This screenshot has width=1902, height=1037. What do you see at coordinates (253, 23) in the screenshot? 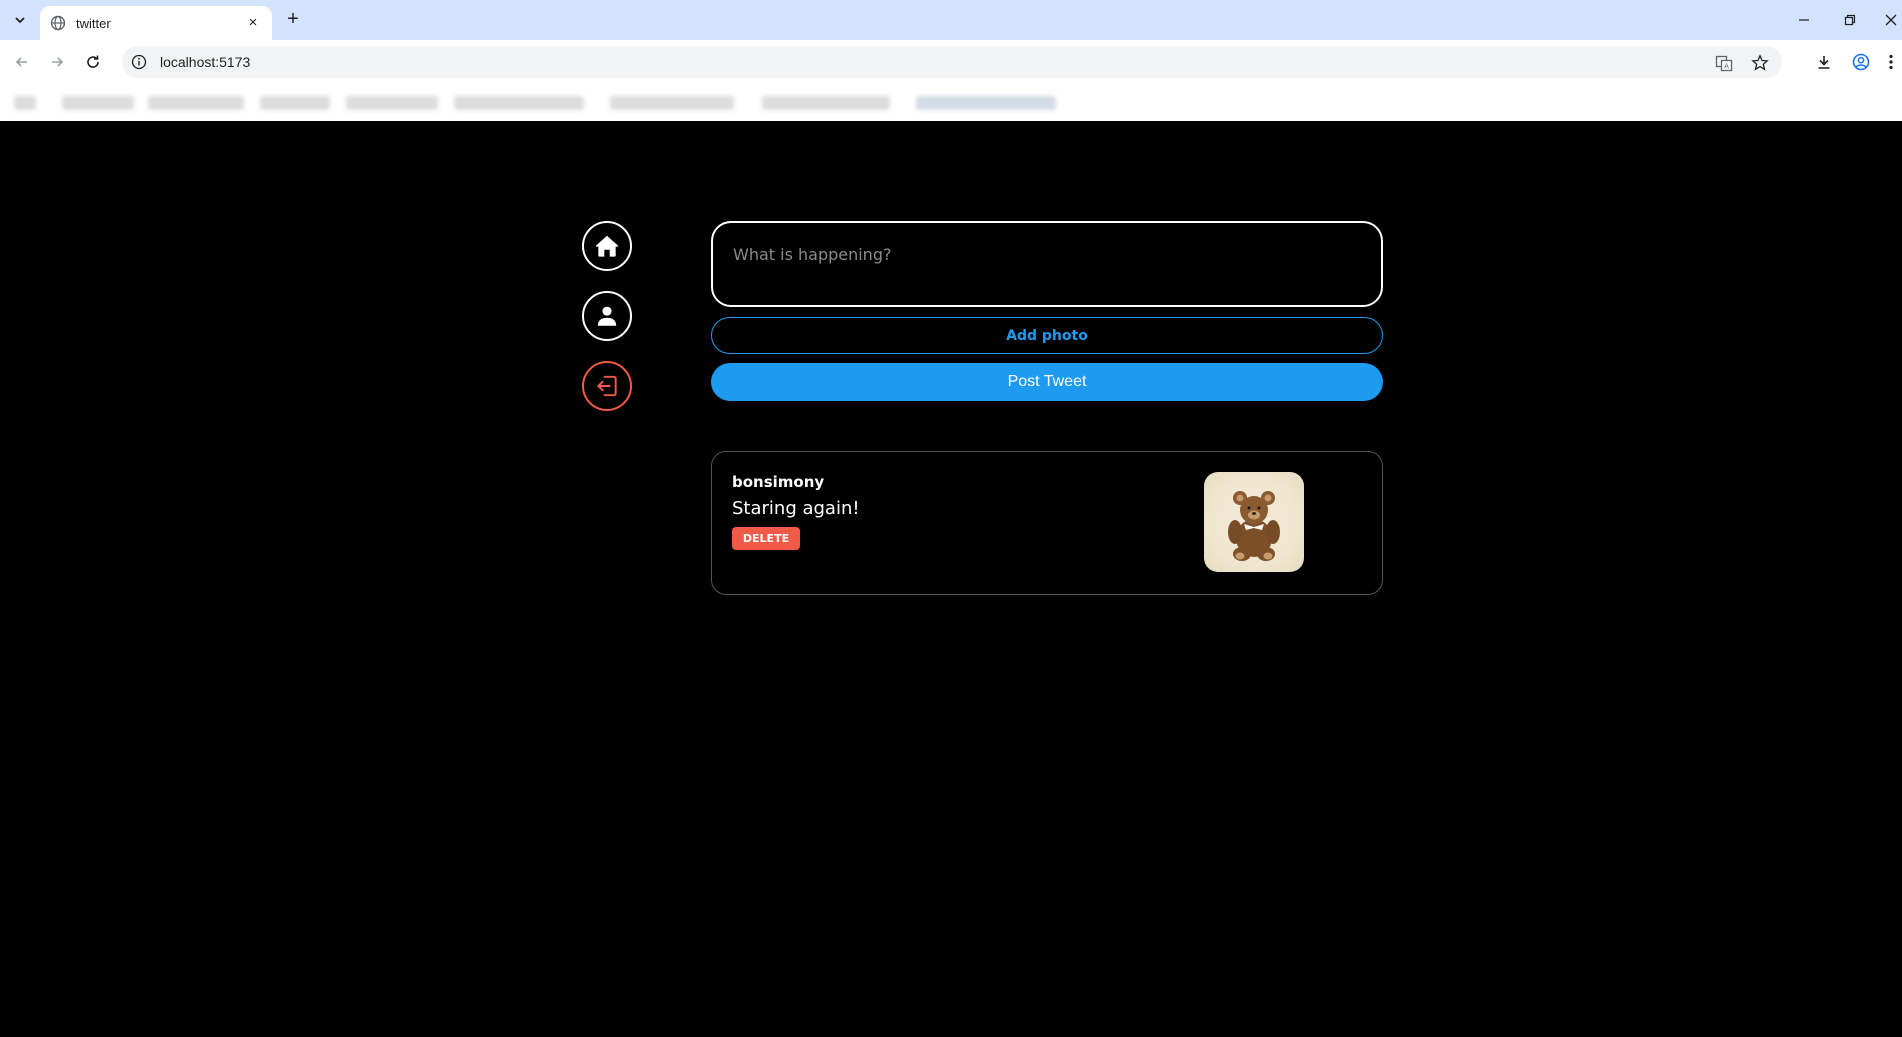
I see `close-tab-icon: ×` at bounding box center [253, 23].